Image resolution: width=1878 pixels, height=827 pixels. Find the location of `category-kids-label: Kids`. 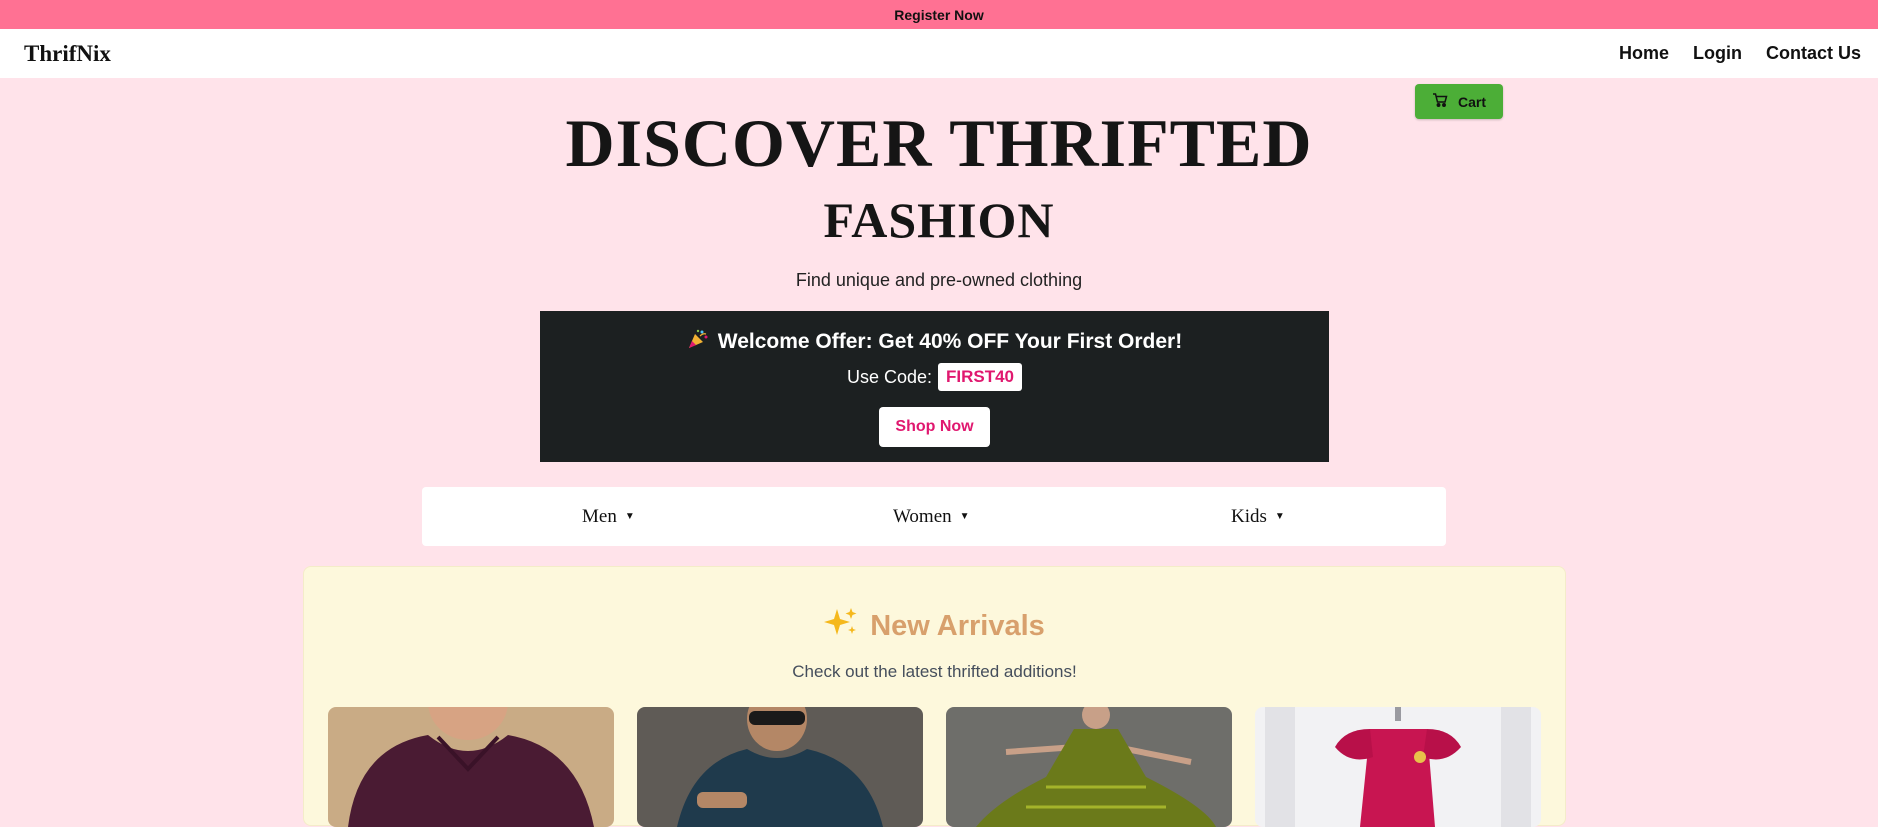

category-kids-label: Kids is located at coordinates (1249, 516).